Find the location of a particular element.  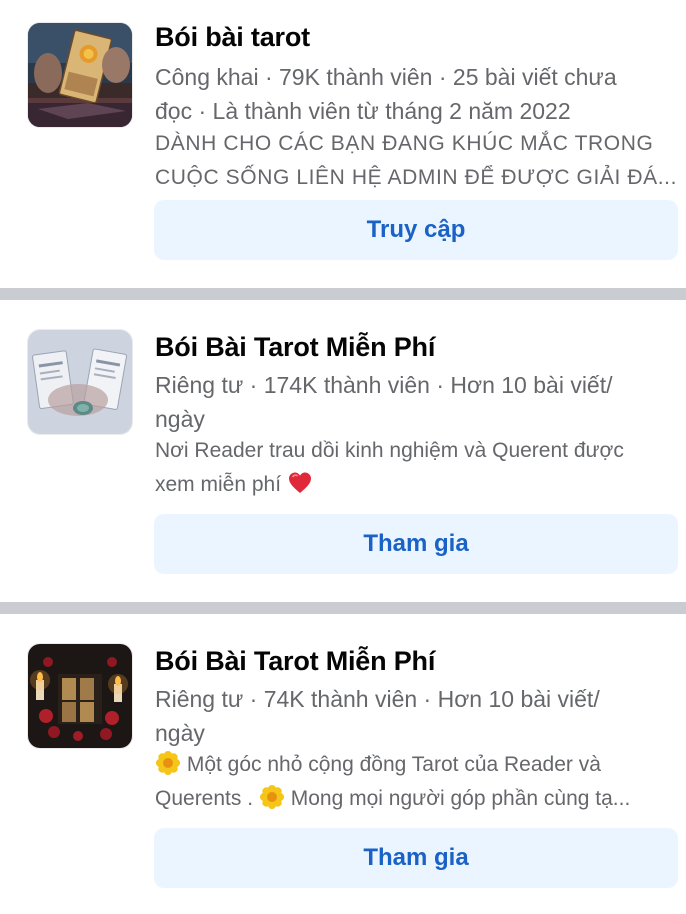

visit-group-button-label: Truy cập is located at coordinates (416, 229).